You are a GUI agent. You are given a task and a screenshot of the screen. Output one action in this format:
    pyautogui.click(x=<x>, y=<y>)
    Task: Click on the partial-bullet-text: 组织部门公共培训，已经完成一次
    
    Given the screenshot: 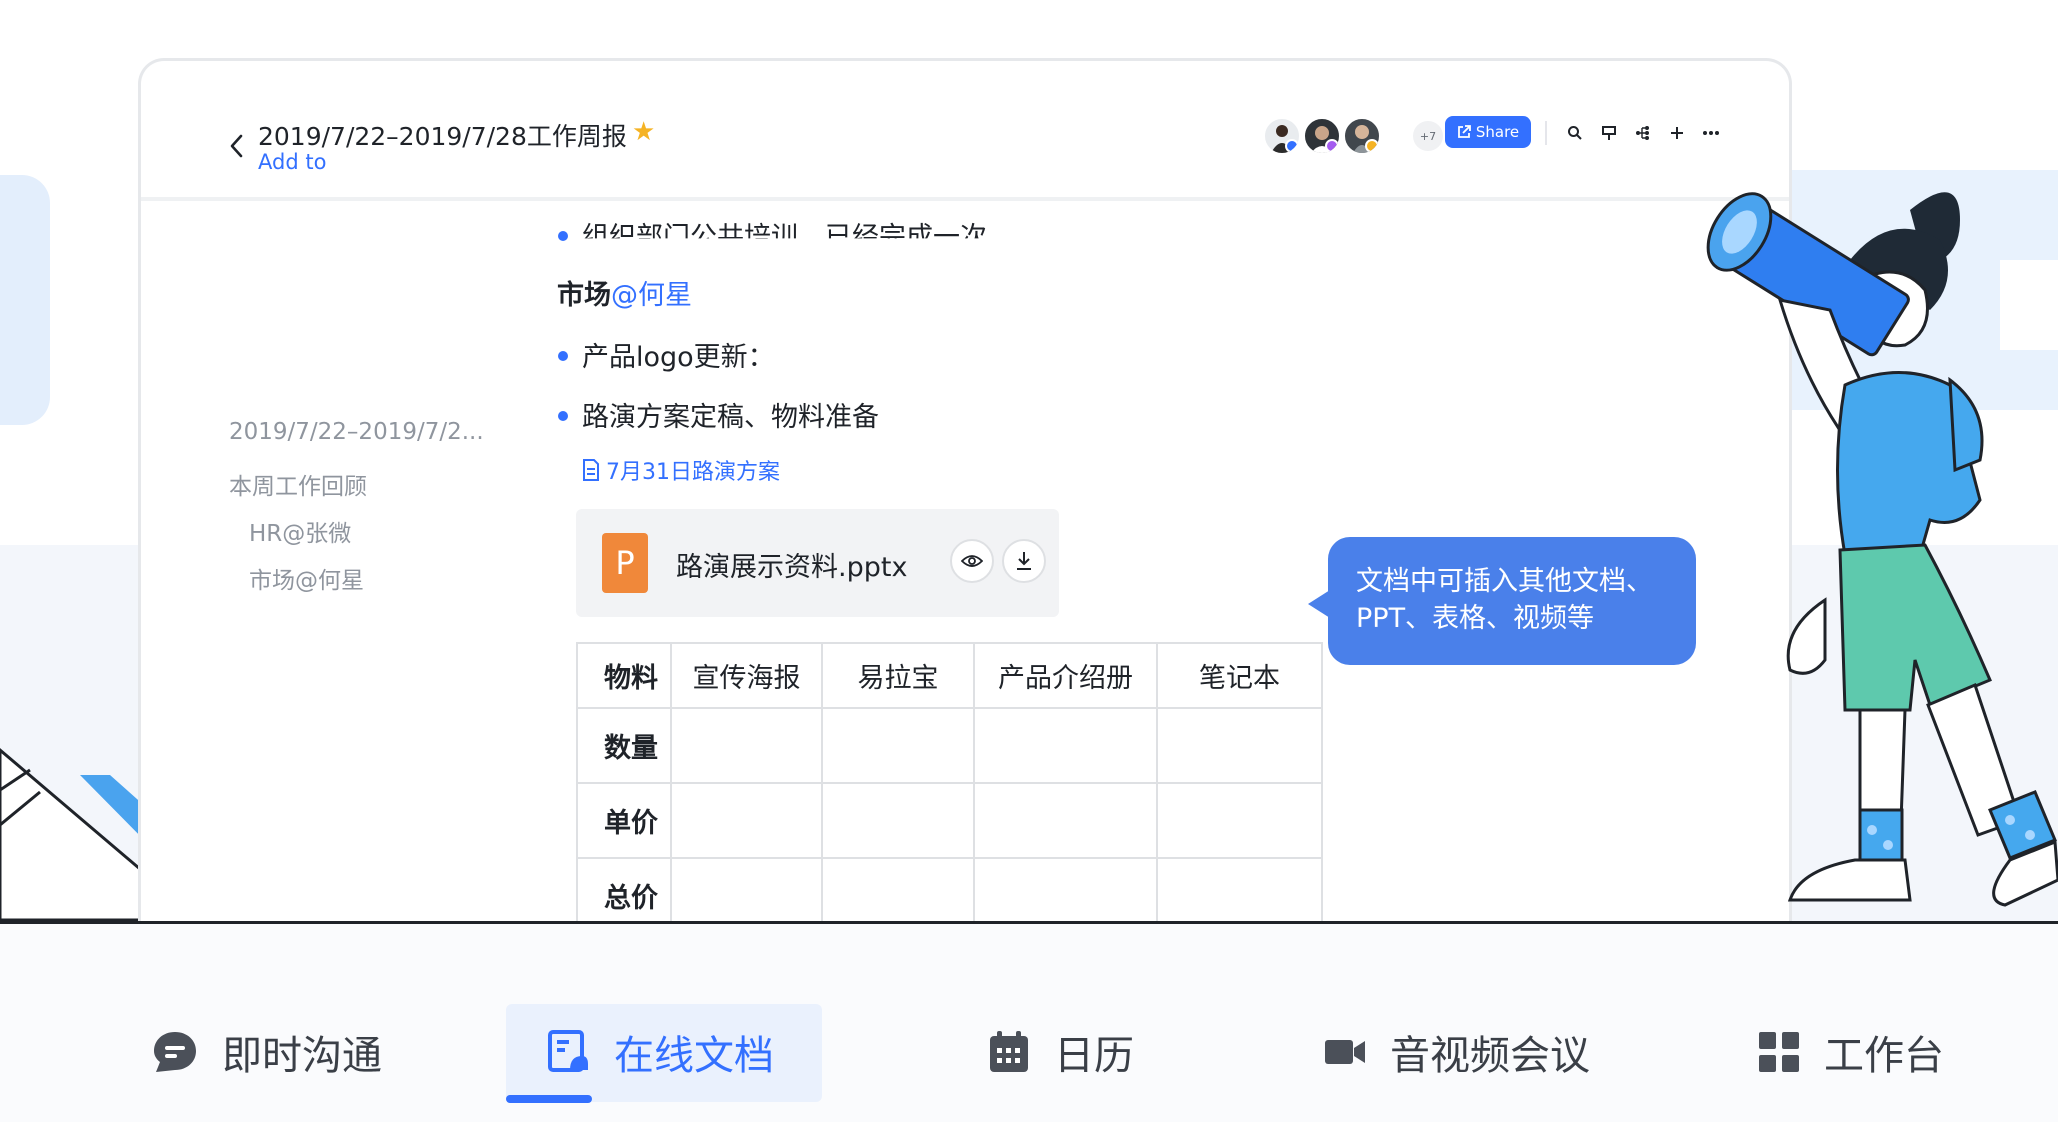 What is the action you would take?
    pyautogui.click(x=784, y=237)
    